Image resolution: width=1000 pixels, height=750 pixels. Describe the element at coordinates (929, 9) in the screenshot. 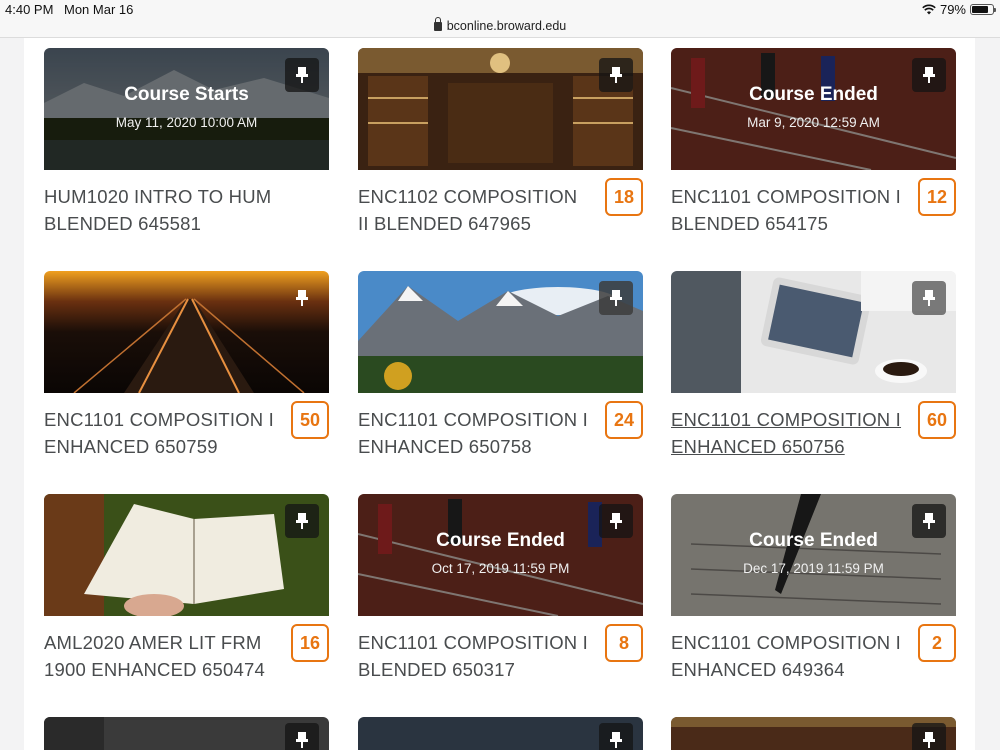

I see `wifi-icon` at that location.